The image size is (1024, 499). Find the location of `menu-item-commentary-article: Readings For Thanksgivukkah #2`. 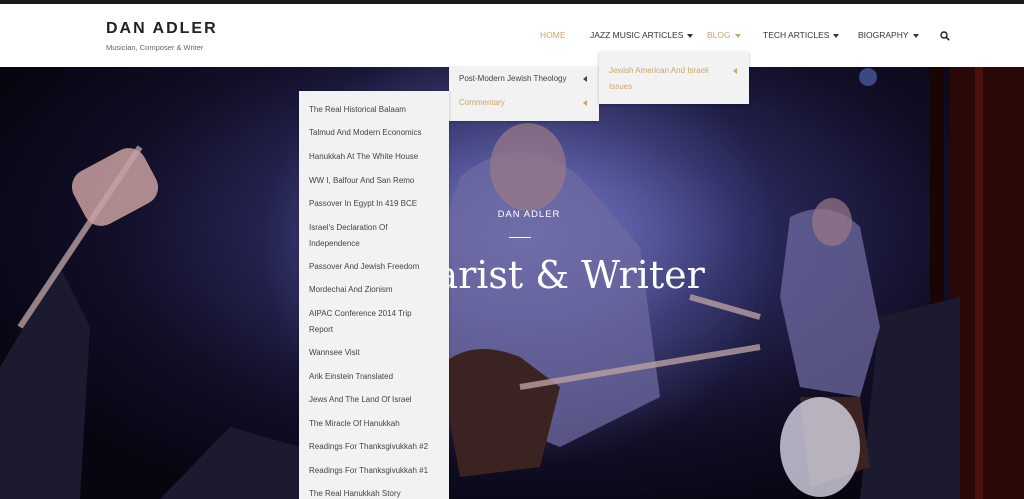

menu-item-commentary-article: Readings For Thanksgivukkah #2 is located at coordinates (374, 447).